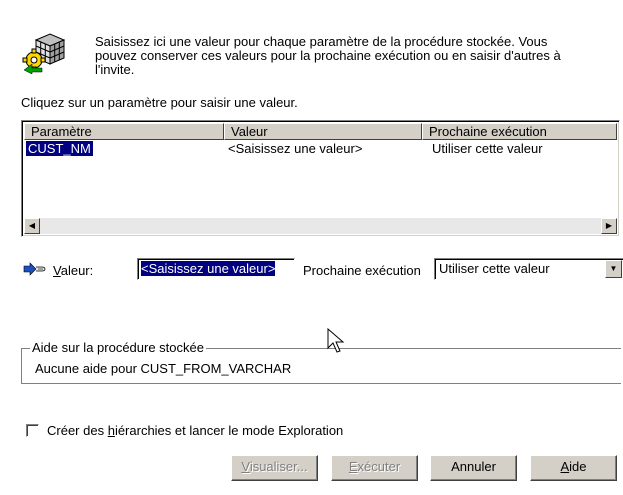 The image size is (623, 495). Describe the element at coordinates (353, 466) in the screenshot. I see `execute-key: E` at that location.